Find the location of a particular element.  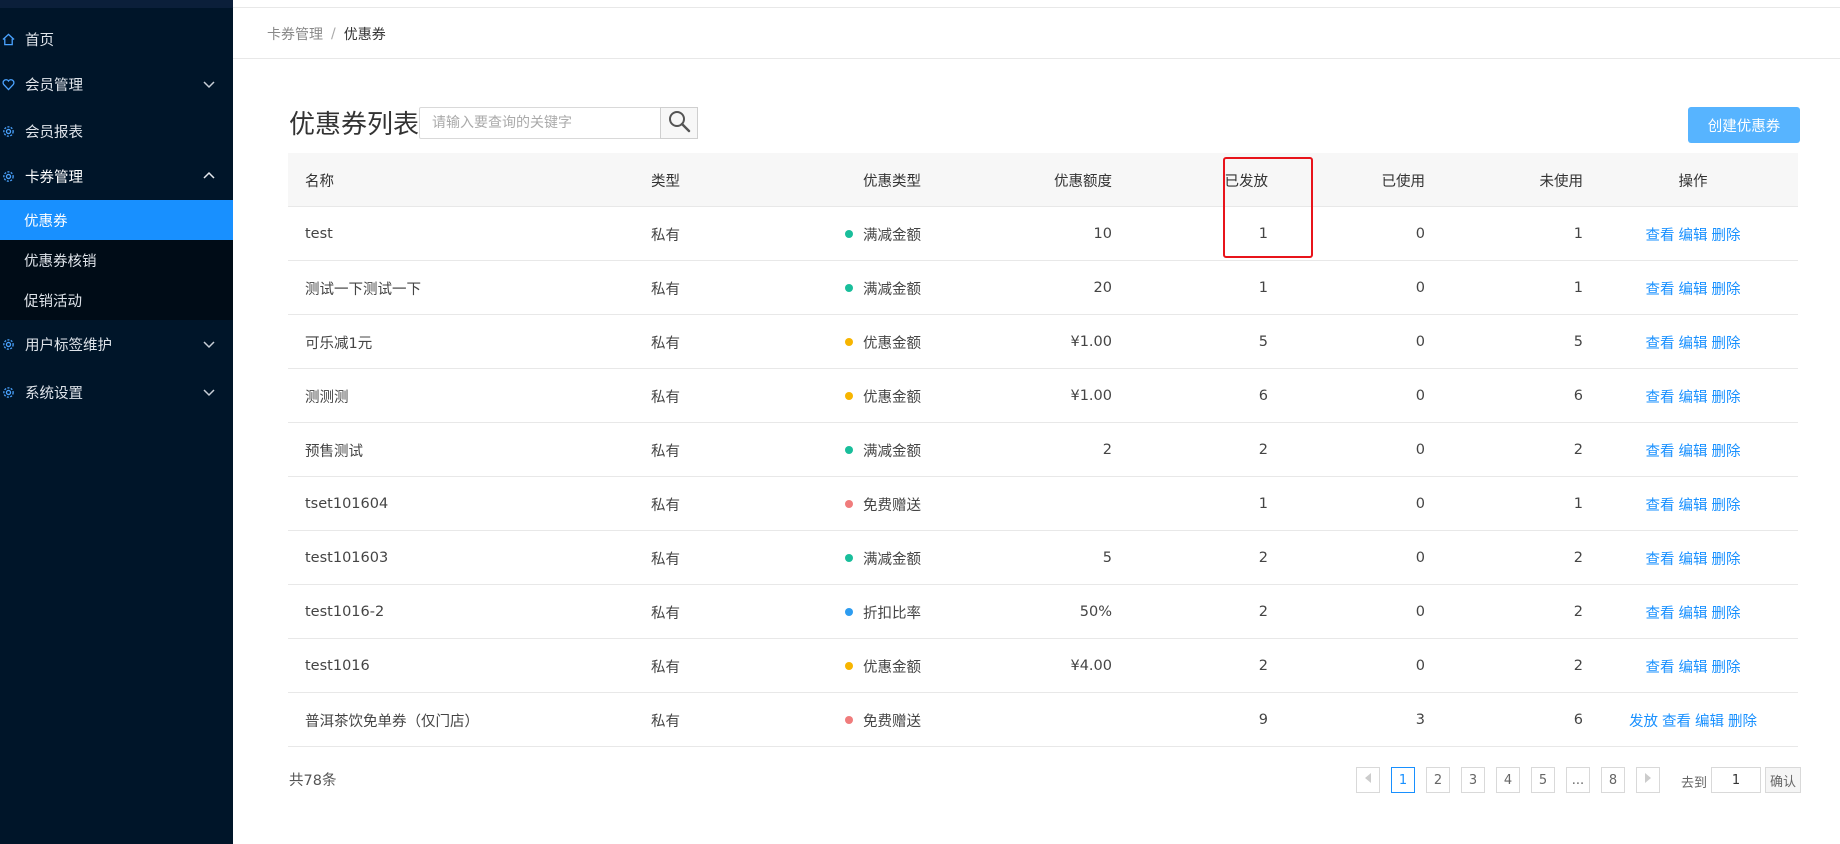

goto-confirm-button: 确认 is located at coordinates (1783, 780).